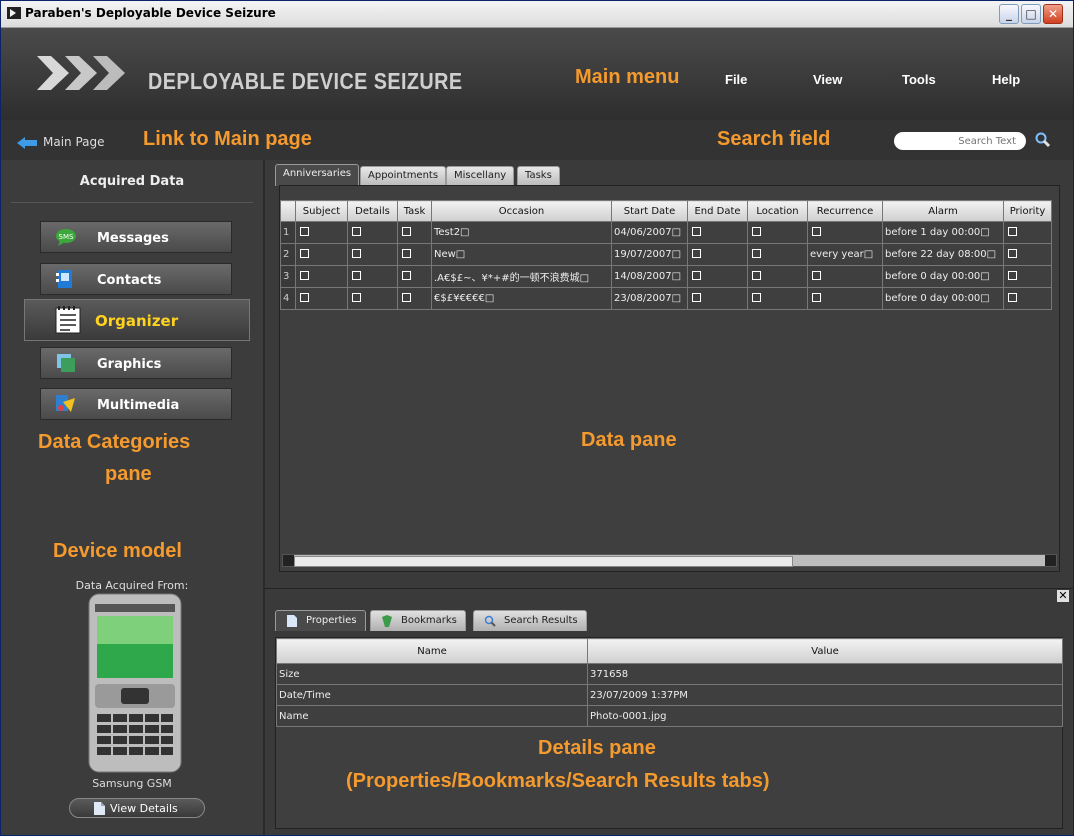 The image size is (1074, 836). Describe the element at coordinates (14, 13) in the screenshot. I see `app-icon` at that location.